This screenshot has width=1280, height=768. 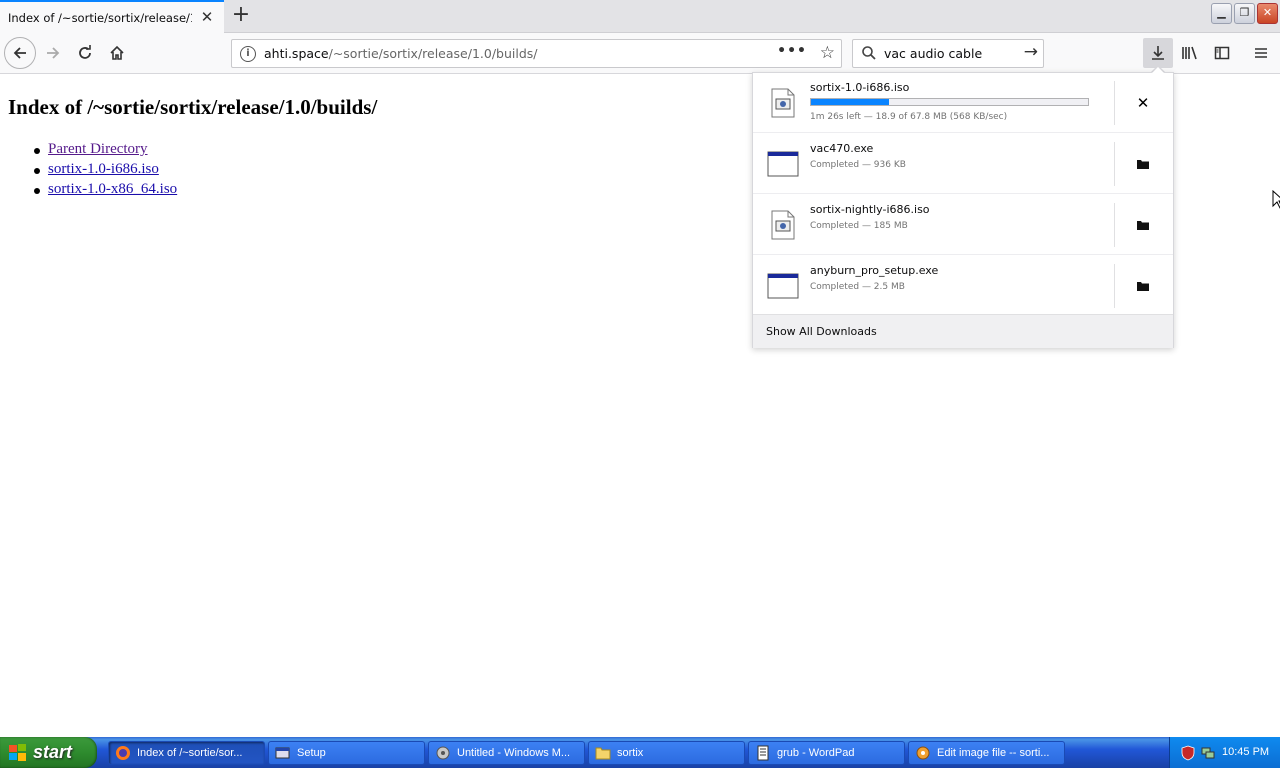 I want to click on url-path: /~sortie/sortix/release/1.0/builds/, so click(x=433, y=53).